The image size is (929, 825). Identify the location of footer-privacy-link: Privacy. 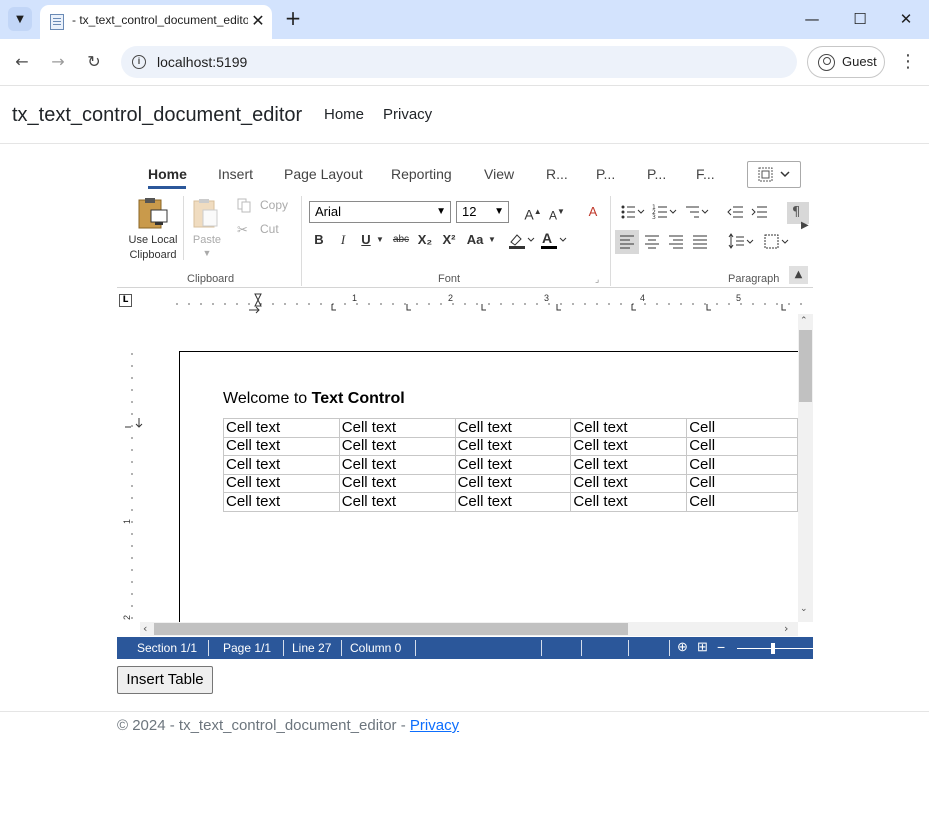
(434, 725).